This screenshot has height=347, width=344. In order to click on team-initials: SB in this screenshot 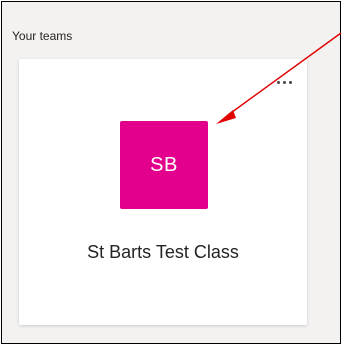, I will do `click(164, 164)`.